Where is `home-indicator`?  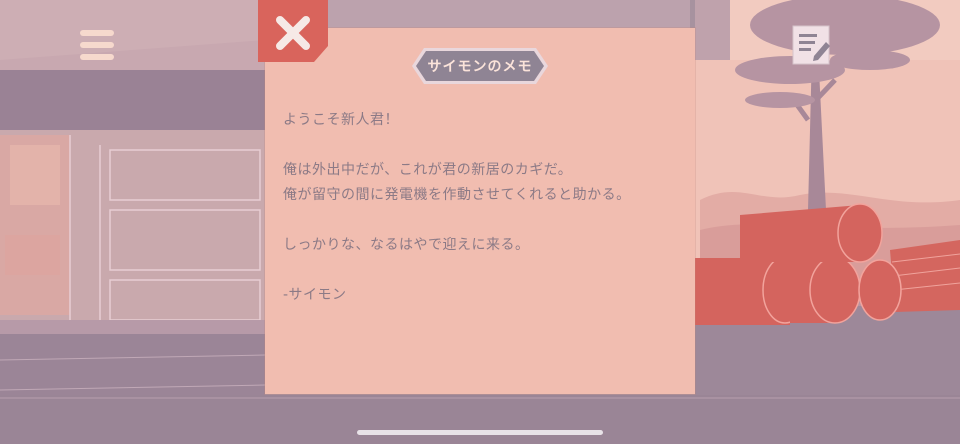 home-indicator is located at coordinates (480, 432).